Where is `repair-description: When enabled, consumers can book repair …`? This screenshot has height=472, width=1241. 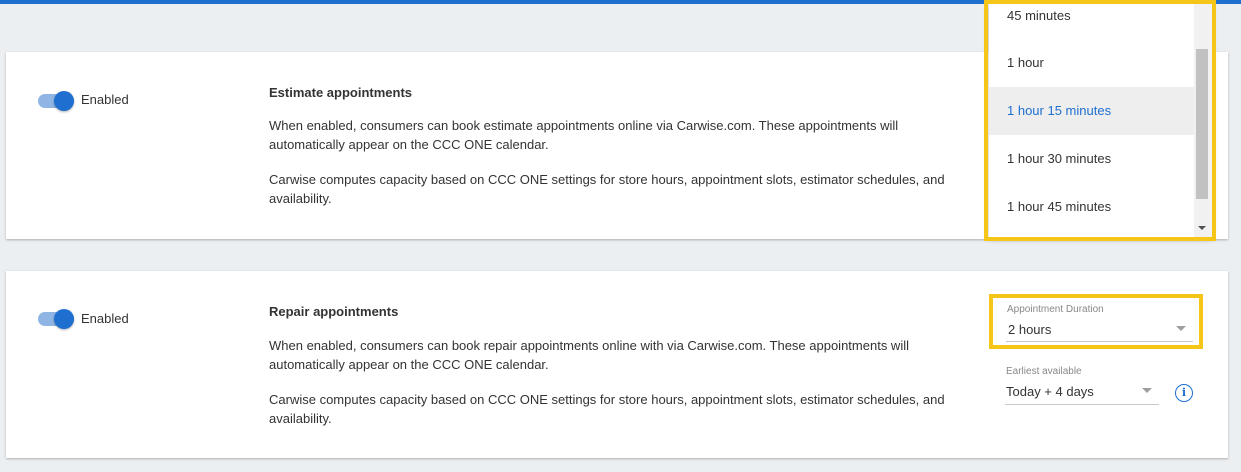 repair-description: When enabled, consumers can book repair … is located at coordinates (589, 355).